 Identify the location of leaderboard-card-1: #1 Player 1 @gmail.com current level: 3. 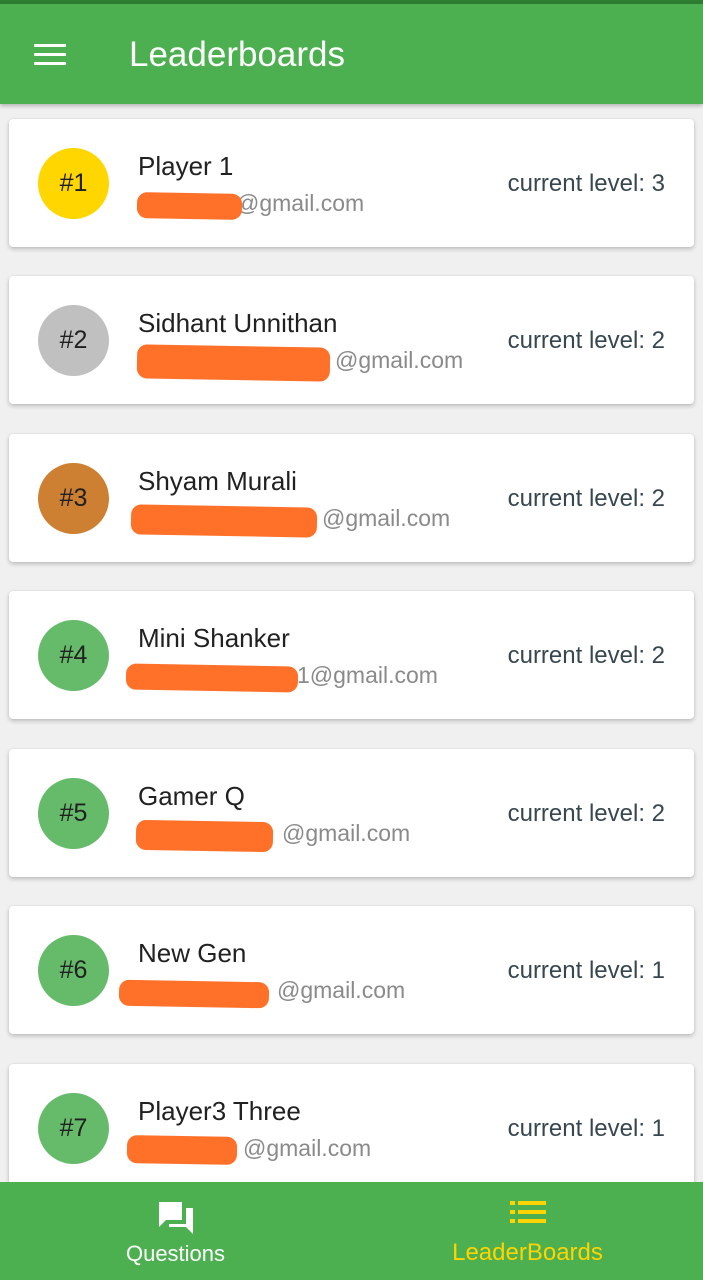
(351, 183).